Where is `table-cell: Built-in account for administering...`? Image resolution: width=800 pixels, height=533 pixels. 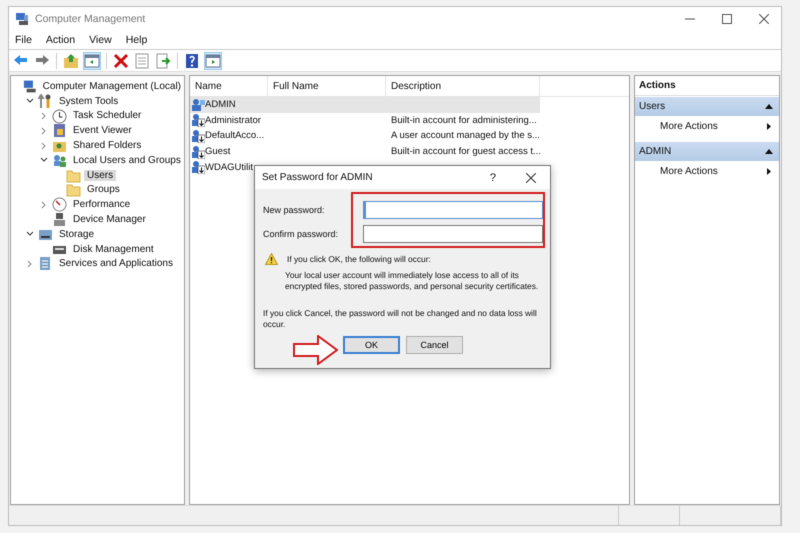 table-cell: Built-in account for administering... is located at coordinates (464, 120).